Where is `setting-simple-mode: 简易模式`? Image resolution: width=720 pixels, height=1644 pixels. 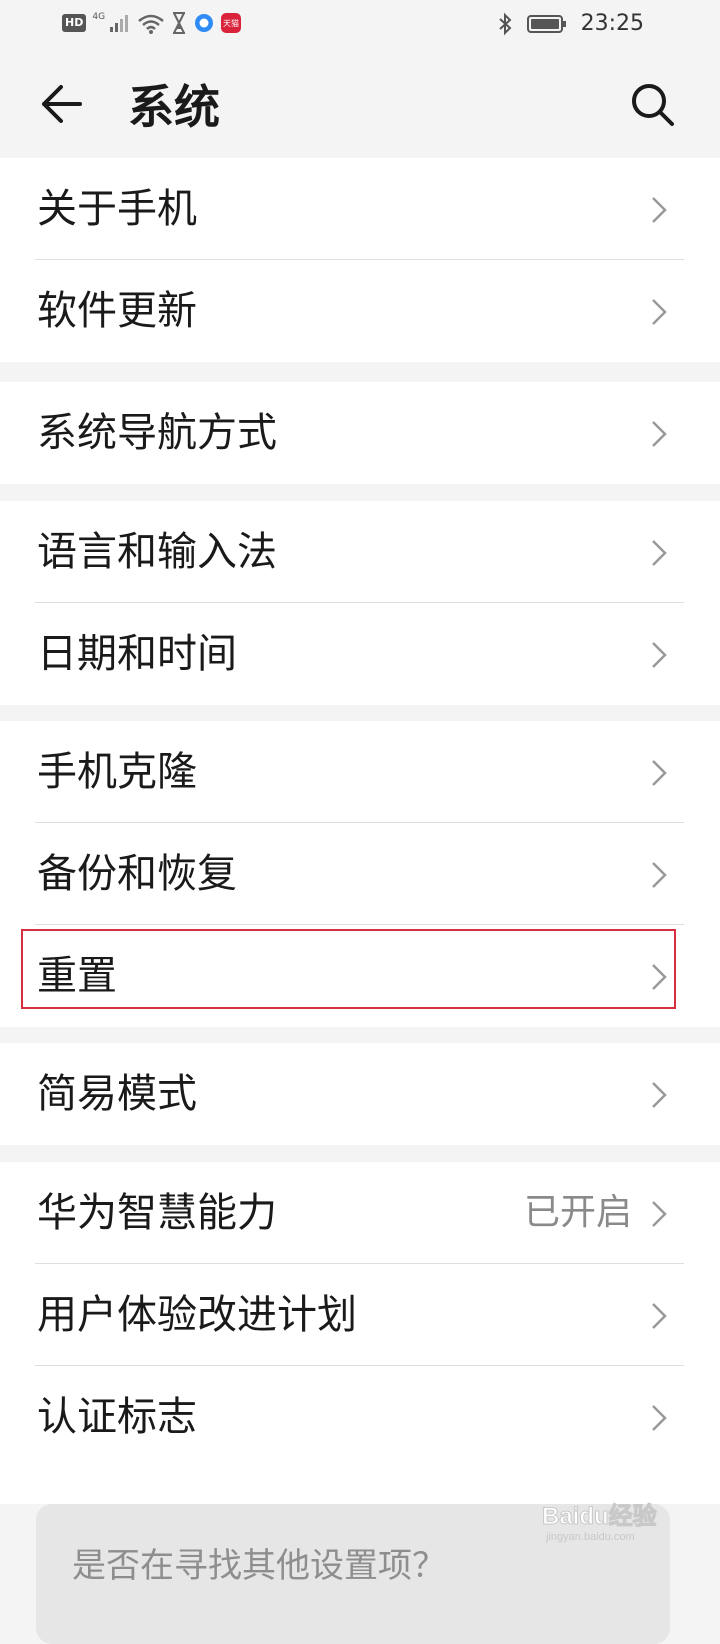 setting-simple-mode: 简易模式 is located at coordinates (360, 1094).